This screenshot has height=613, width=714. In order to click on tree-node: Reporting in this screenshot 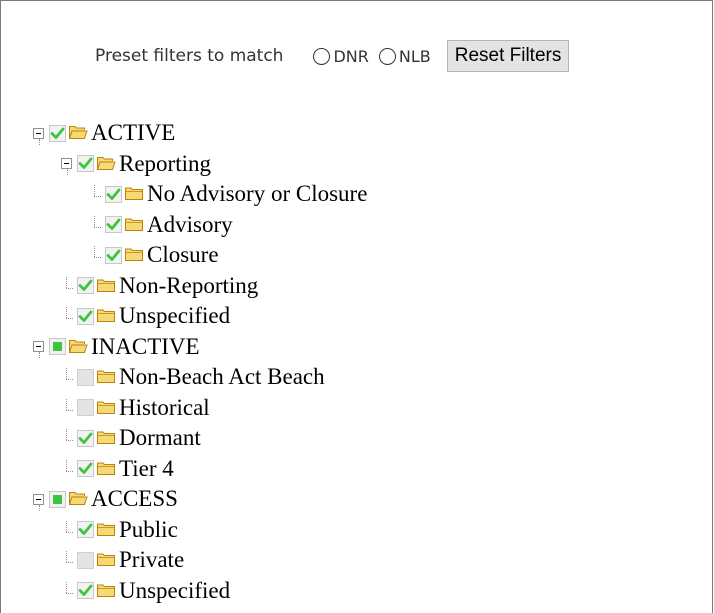, I will do `click(136, 164)`.